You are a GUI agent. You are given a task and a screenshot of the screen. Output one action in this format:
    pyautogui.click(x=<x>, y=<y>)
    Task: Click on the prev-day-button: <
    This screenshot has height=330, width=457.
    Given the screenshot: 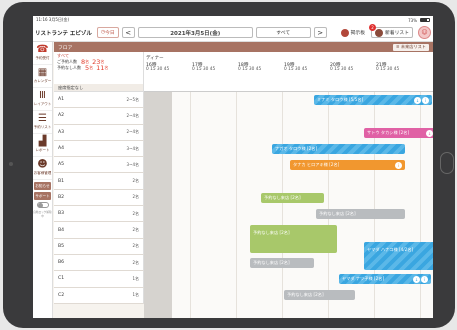 What is the action you would take?
    pyautogui.click(x=128, y=32)
    